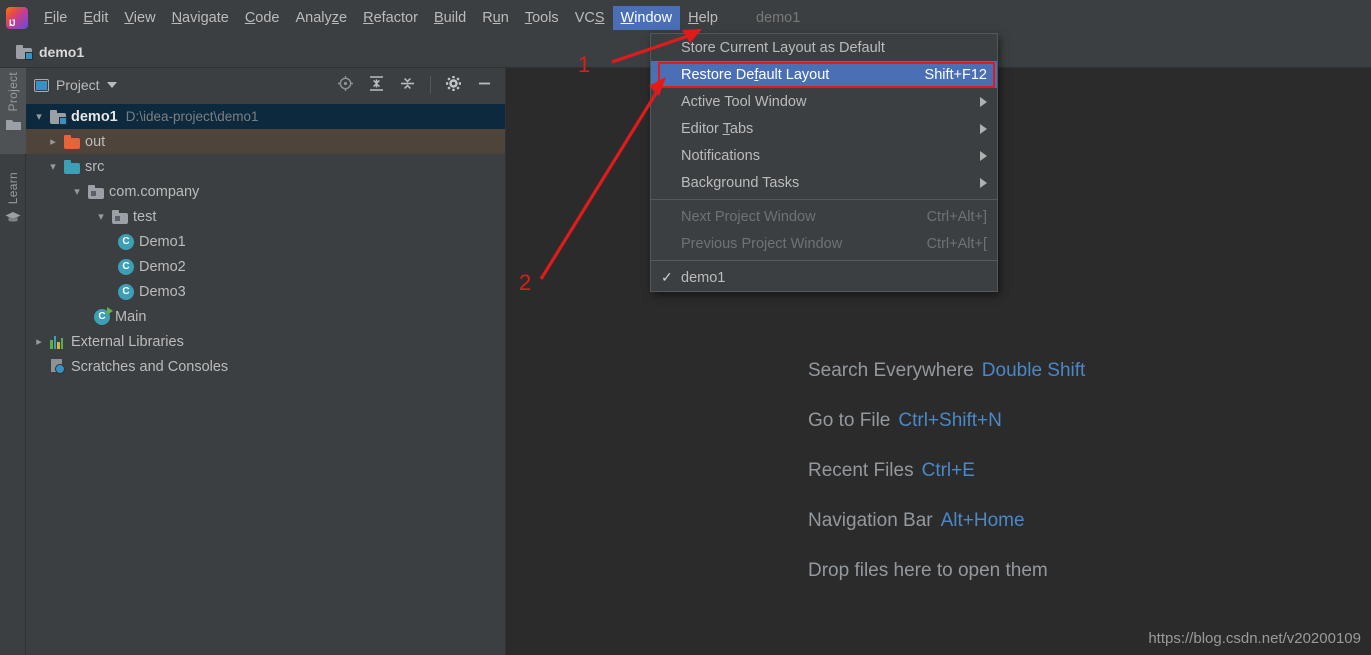 This screenshot has height=655, width=1371. What do you see at coordinates (744, 101) in the screenshot?
I see `menu-item-label: Active Tool Window` at bounding box center [744, 101].